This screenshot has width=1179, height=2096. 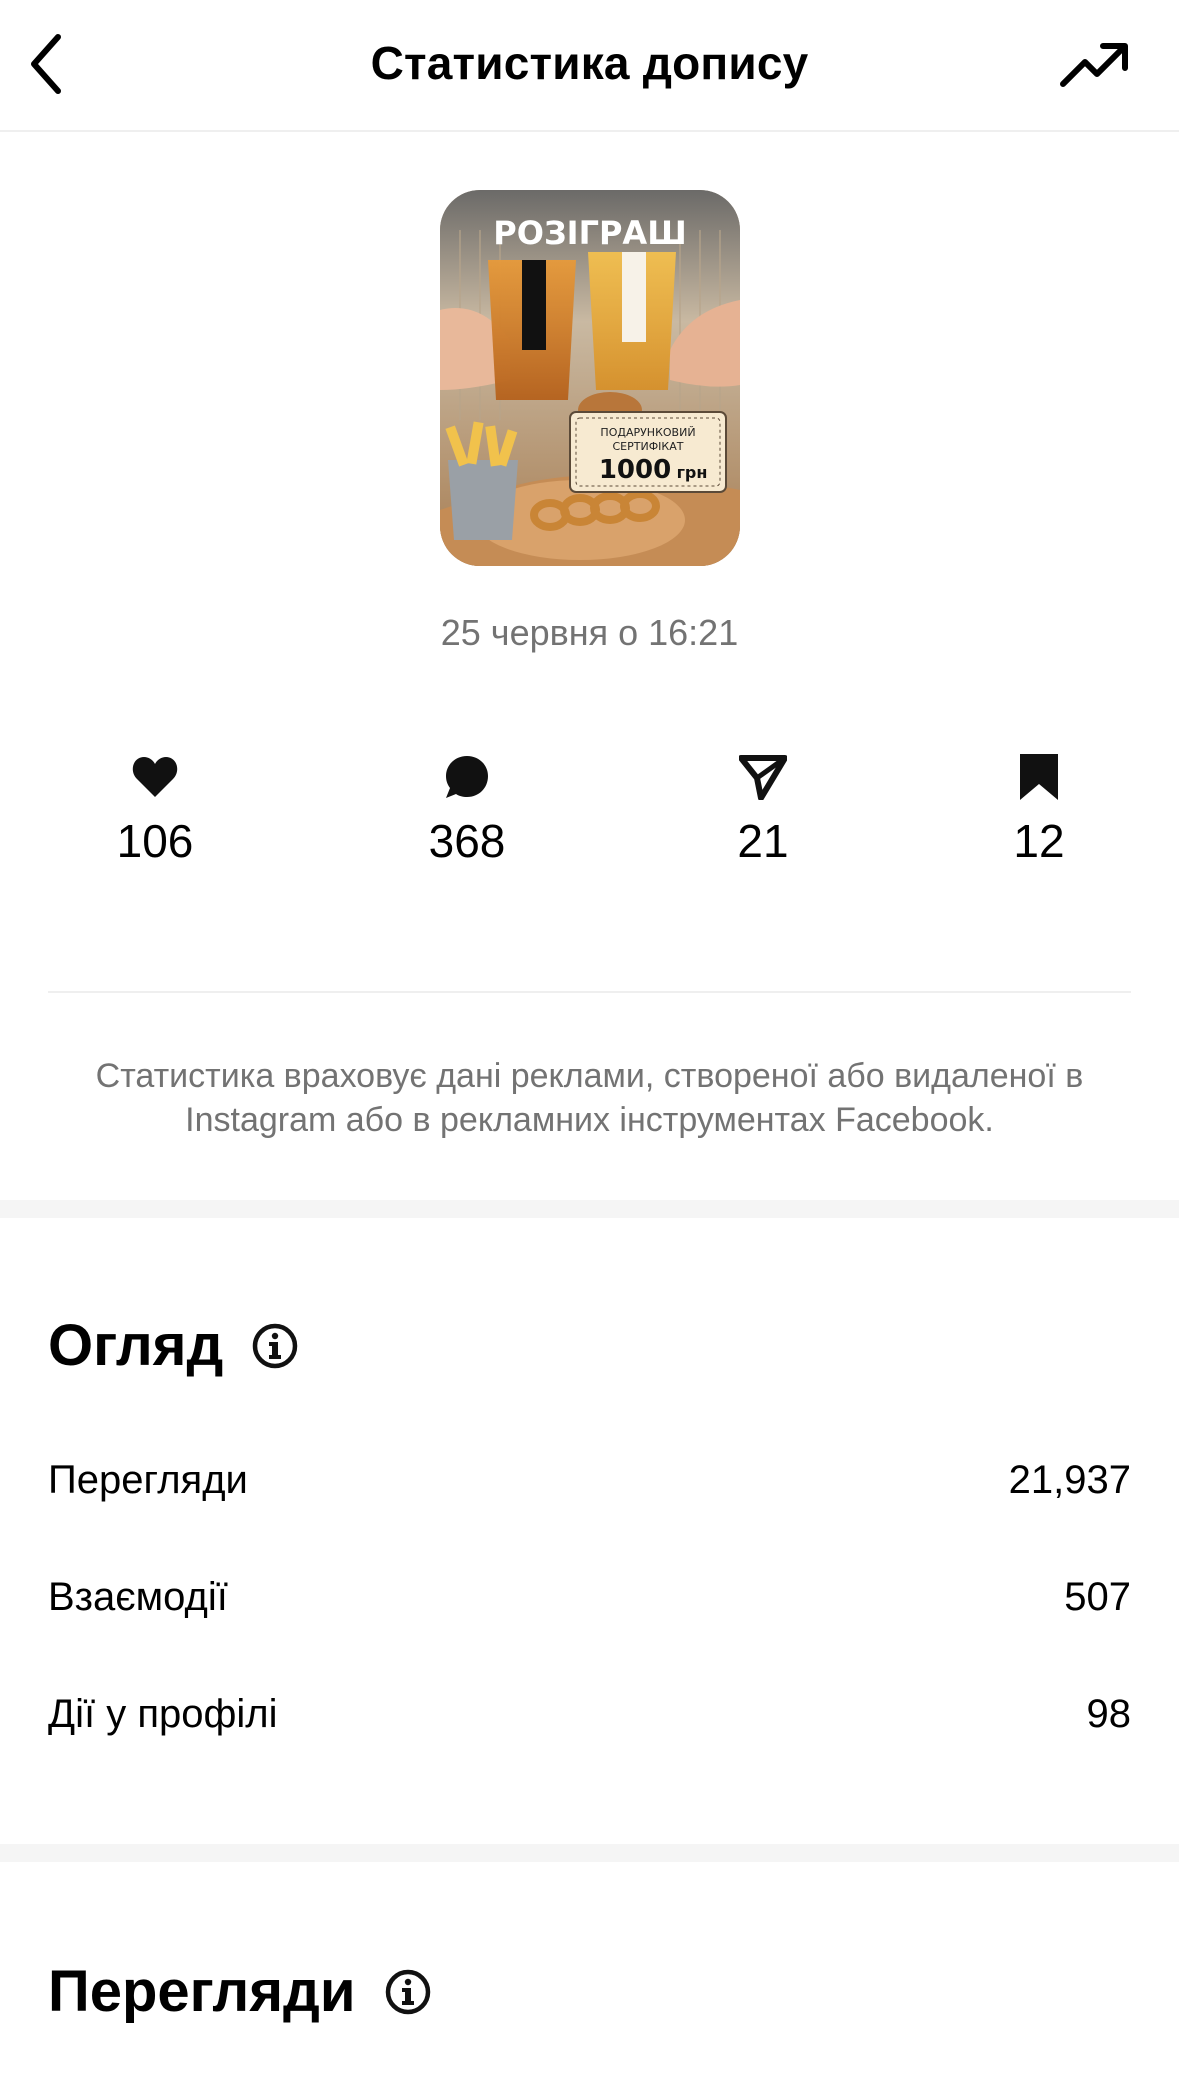 What do you see at coordinates (589, 233) in the screenshot?
I see `promo-headline: РОЗІГРАШ` at bounding box center [589, 233].